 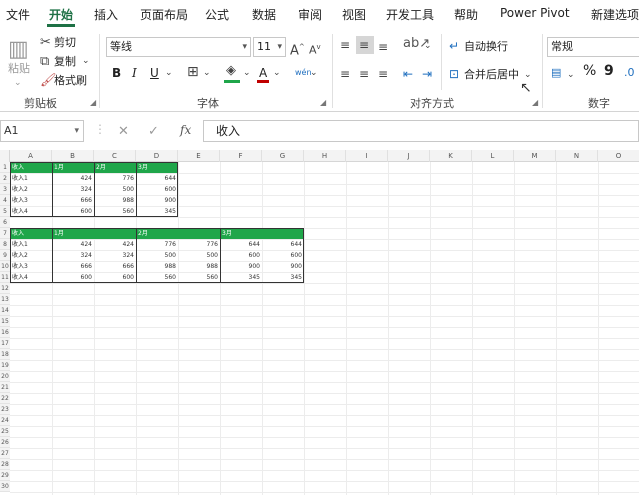 What do you see at coordinates (157, 156) in the screenshot?
I see `column-header-d: D` at bounding box center [157, 156].